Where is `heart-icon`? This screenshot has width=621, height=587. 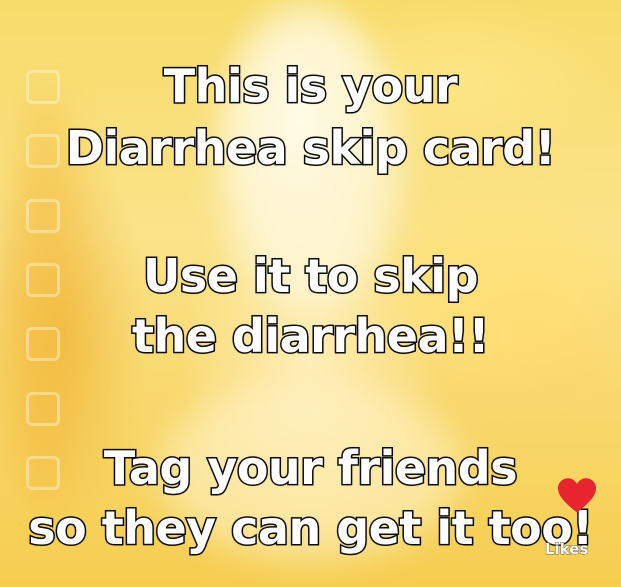 heart-icon is located at coordinates (577, 496).